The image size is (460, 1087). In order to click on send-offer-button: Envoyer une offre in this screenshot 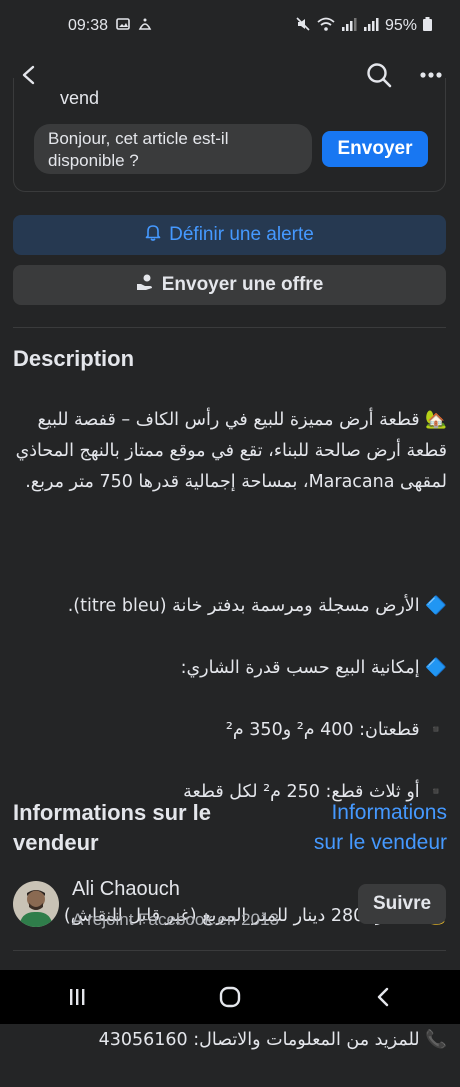, I will do `click(229, 285)`.